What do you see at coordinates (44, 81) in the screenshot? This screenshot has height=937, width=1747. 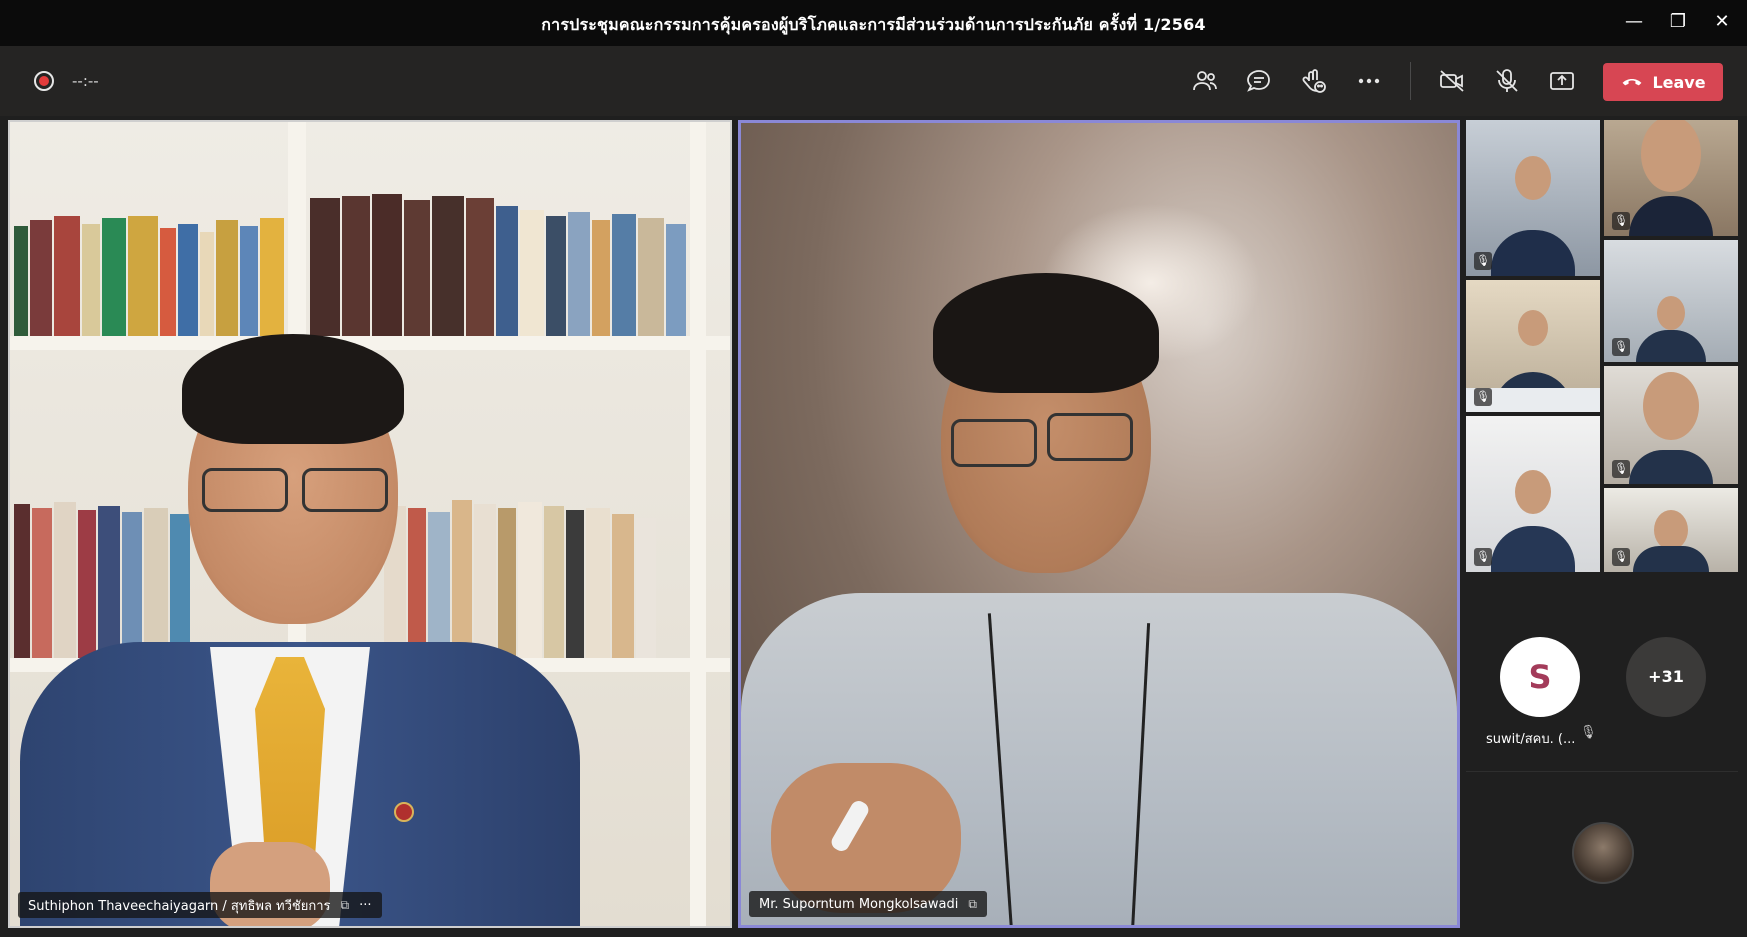 I see `record-icon` at bounding box center [44, 81].